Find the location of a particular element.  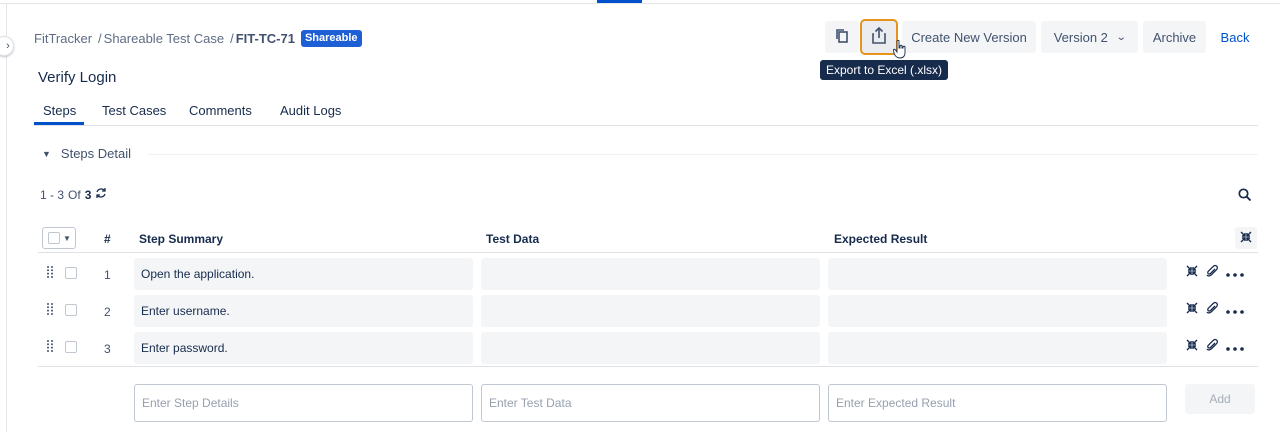

pager-of-label: Of is located at coordinates (74, 194).